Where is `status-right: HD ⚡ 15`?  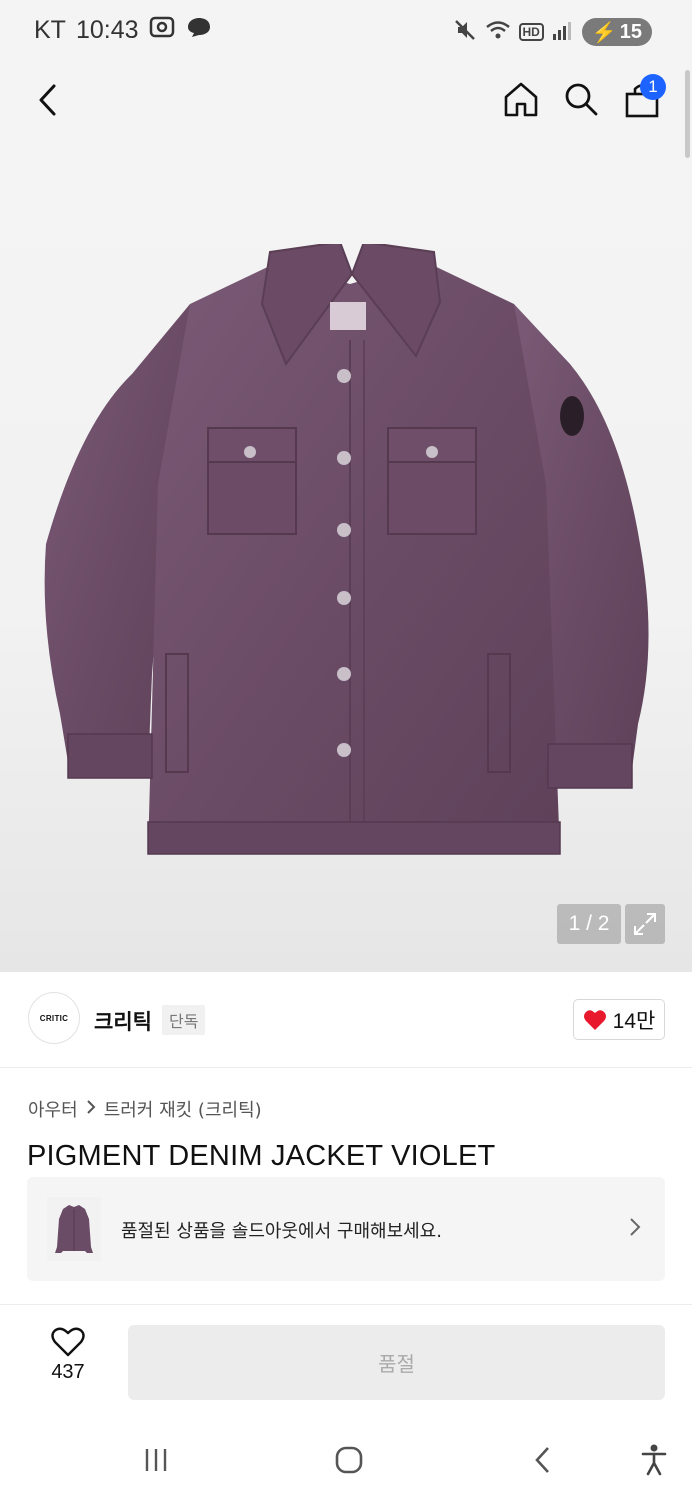
status-right: HD ⚡ 15 is located at coordinates (552, 32).